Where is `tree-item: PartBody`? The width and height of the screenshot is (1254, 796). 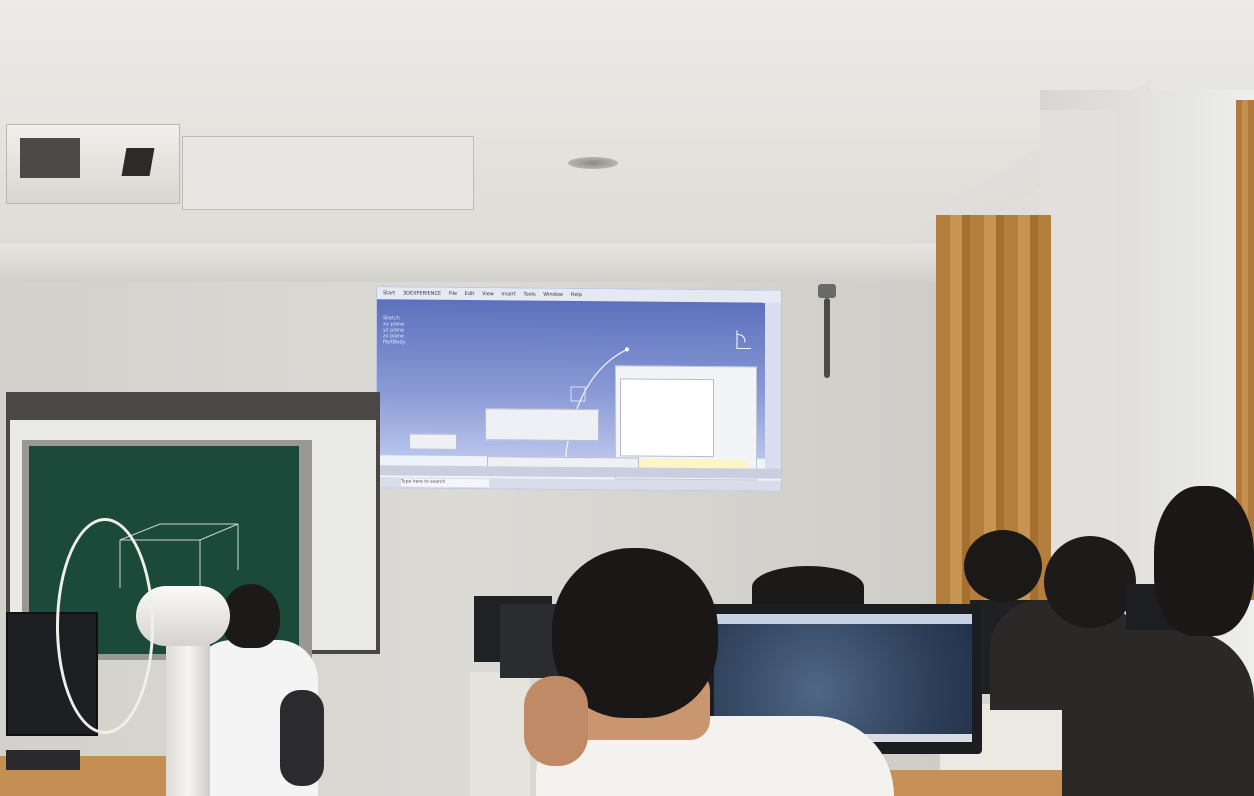
tree-item: PartBody is located at coordinates (394, 342).